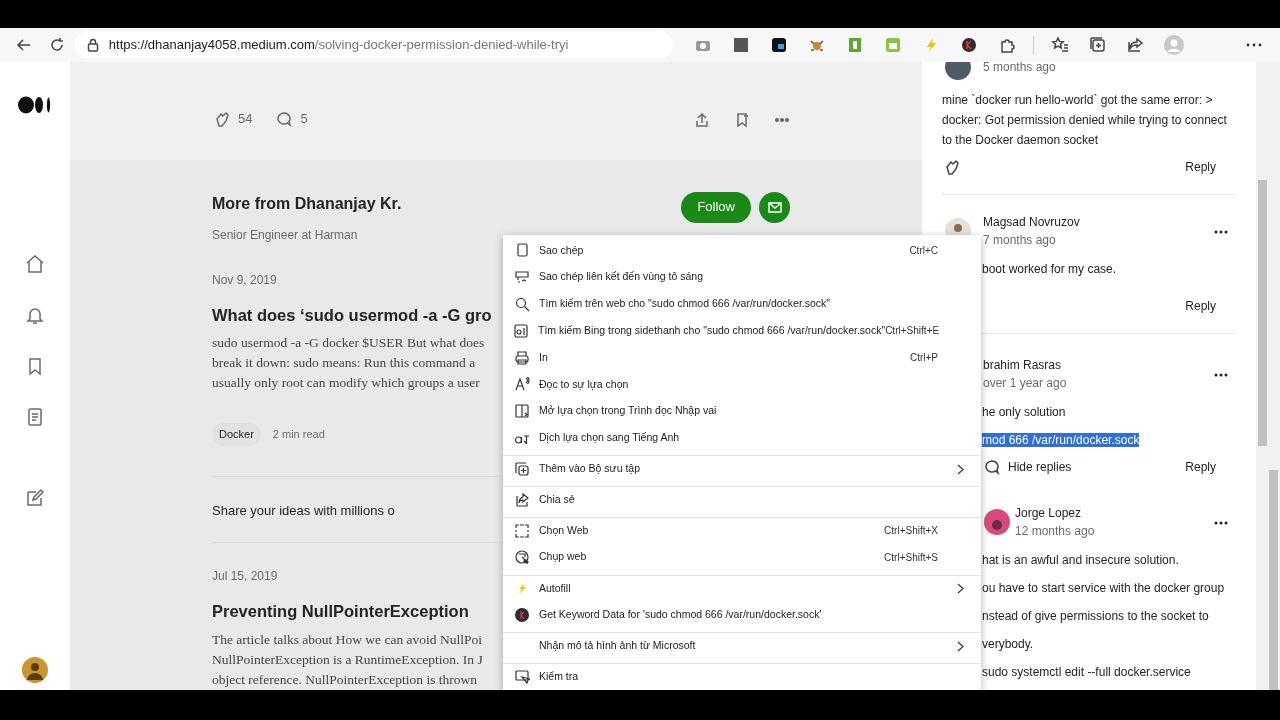 This screenshot has height=720, width=1280. I want to click on url-text: https://dhananjay4058.medium.com/solving-docker-permission-denied-while-tryi, so click(338, 45).